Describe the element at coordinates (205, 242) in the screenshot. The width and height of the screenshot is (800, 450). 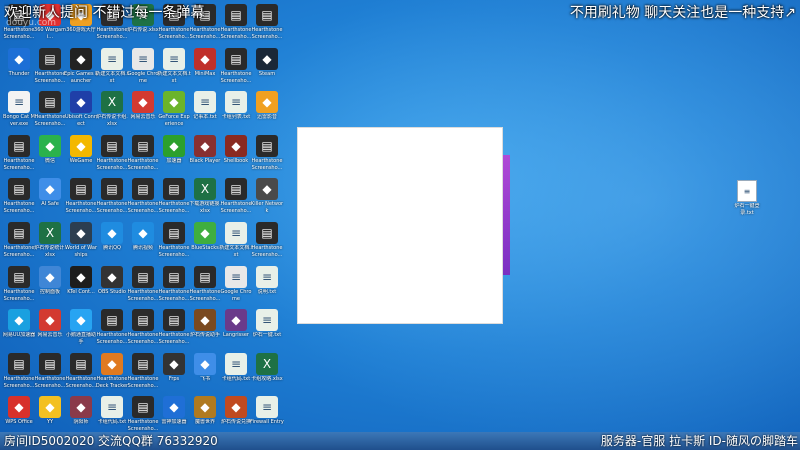
I see `desktop-icon: ◆ BlueStacks` at that location.